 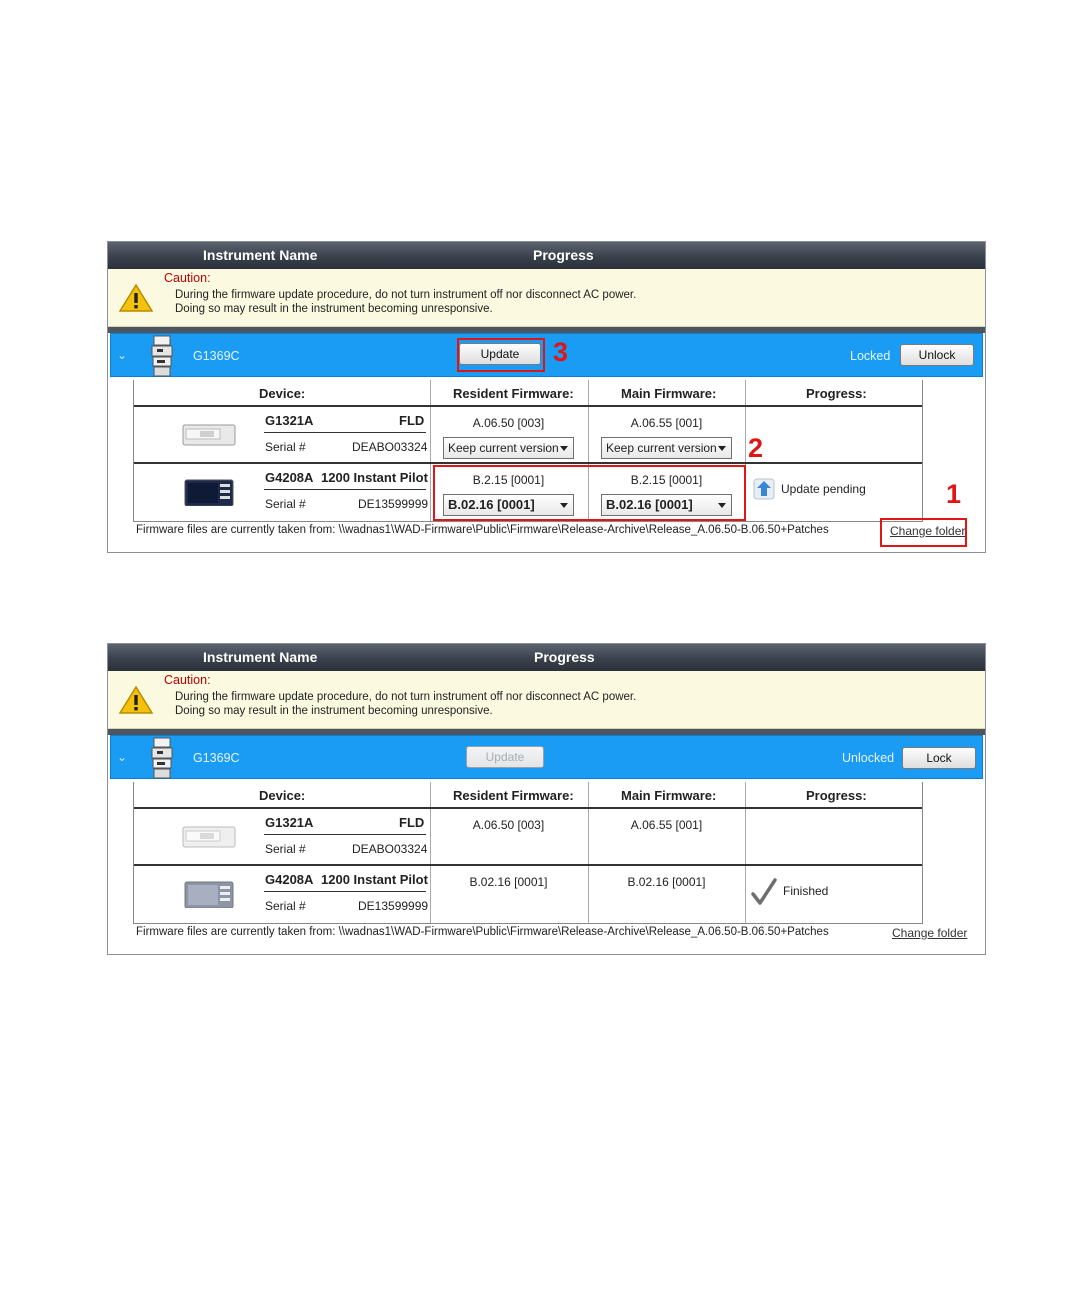 What do you see at coordinates (954, 494) in the screenshot?
I see `annotation-number-1: 1` at bounding box center [954, 494].